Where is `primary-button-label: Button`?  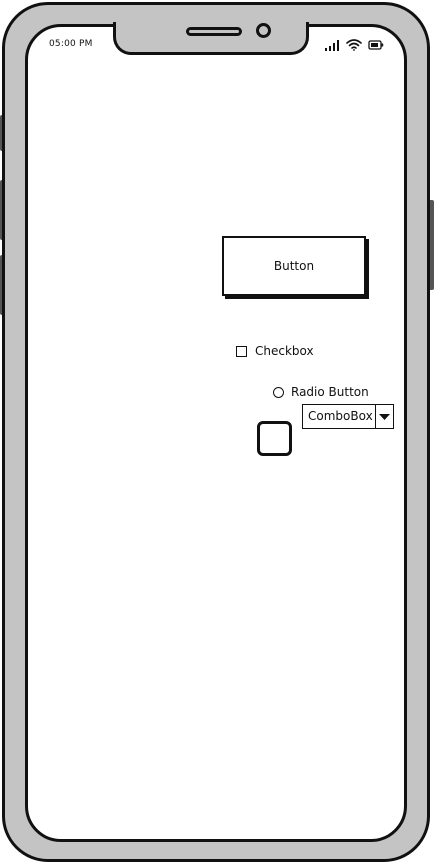
primary-button-label: Button is located at coordinates (294, 266).